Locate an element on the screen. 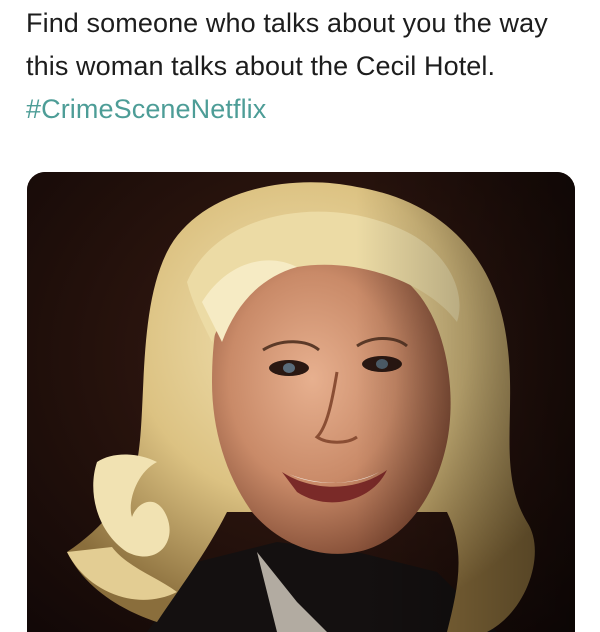  tweet-hashtag: #CrimeSceneNetflix is located at coordinates (146, 109).